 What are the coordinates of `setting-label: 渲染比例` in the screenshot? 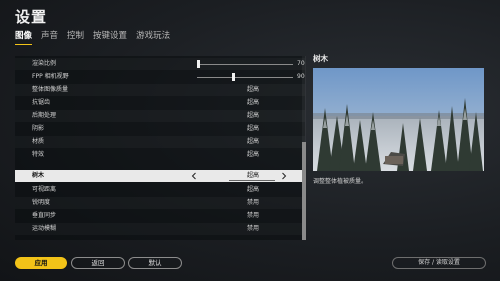 It's located at (44, 63).